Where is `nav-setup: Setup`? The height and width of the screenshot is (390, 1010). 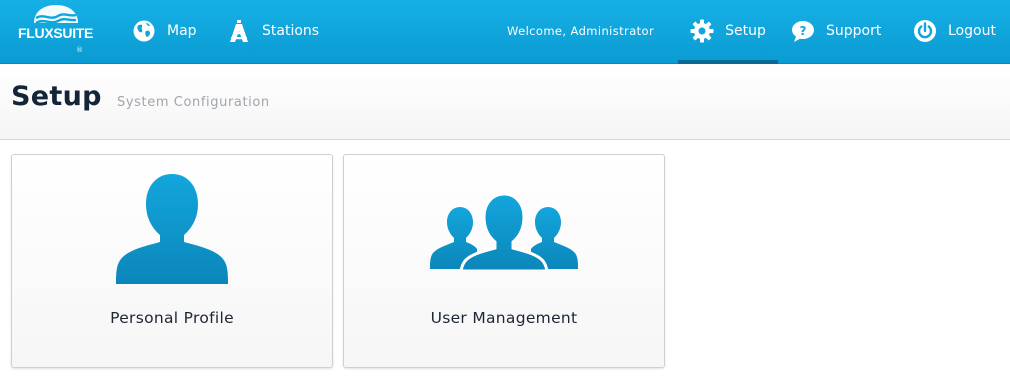 nav-setup: Setup is located at coordinates (728, 32).